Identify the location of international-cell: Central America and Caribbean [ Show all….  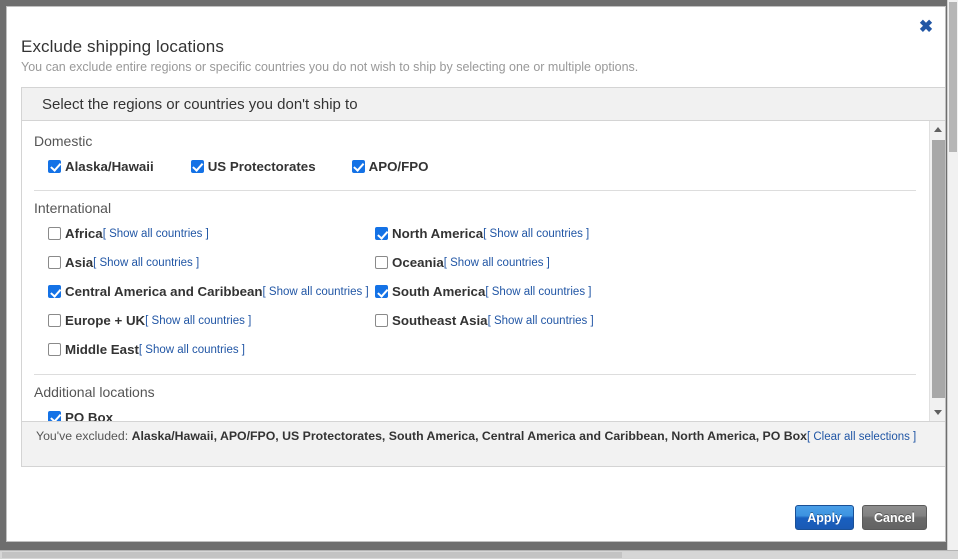
(198, 291).